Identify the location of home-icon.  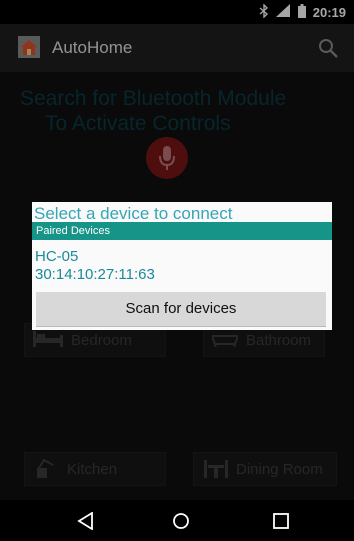
(181, 521).